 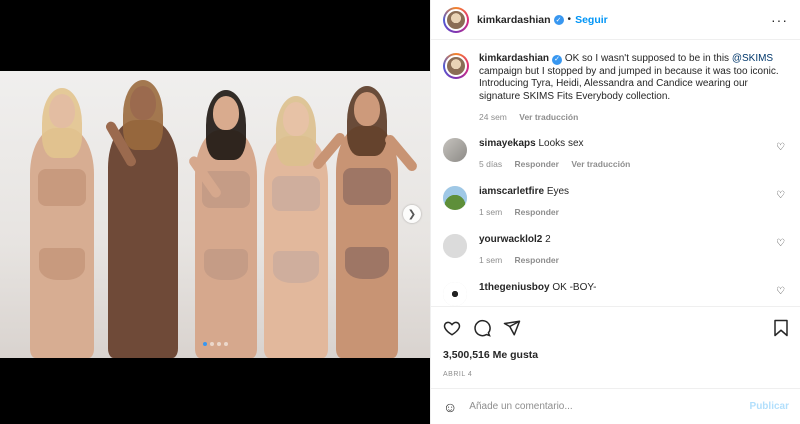 I want to click on post-header: kimkardashian ✓ • Seguir ···, so click(x=615, y=20).